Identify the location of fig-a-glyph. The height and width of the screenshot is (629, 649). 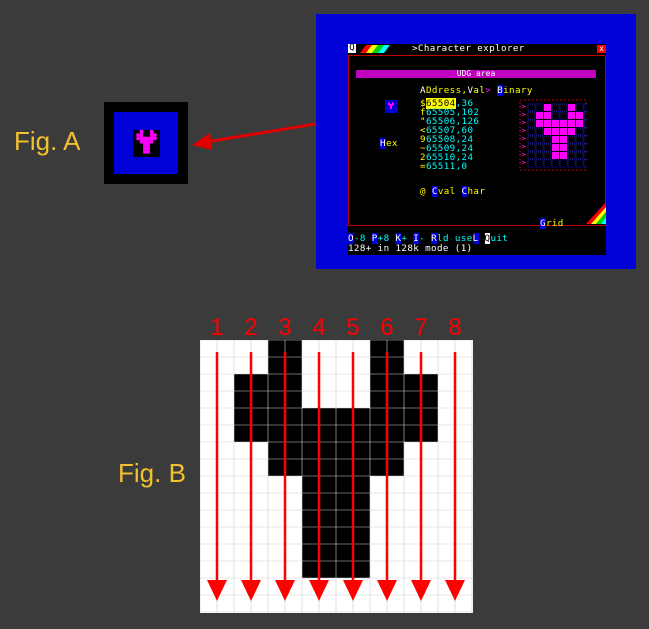
(146, 143).